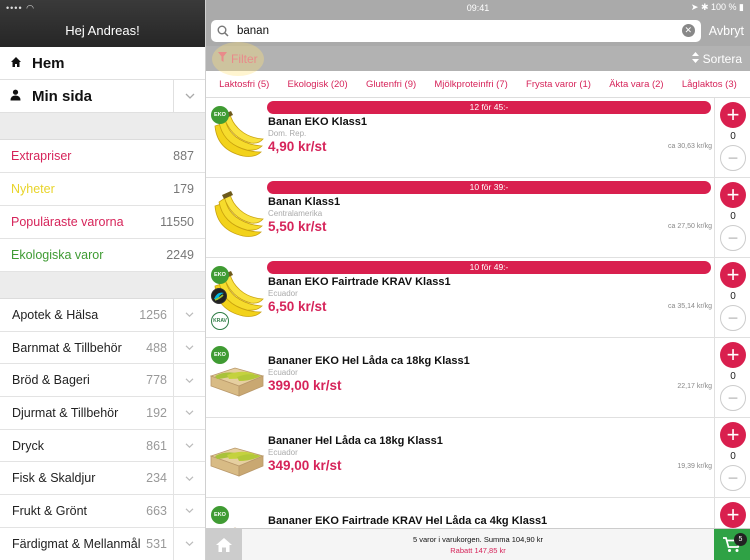 The image size is (750, 560). I want to click on product-origin: Ecuador, so click(283, 372).